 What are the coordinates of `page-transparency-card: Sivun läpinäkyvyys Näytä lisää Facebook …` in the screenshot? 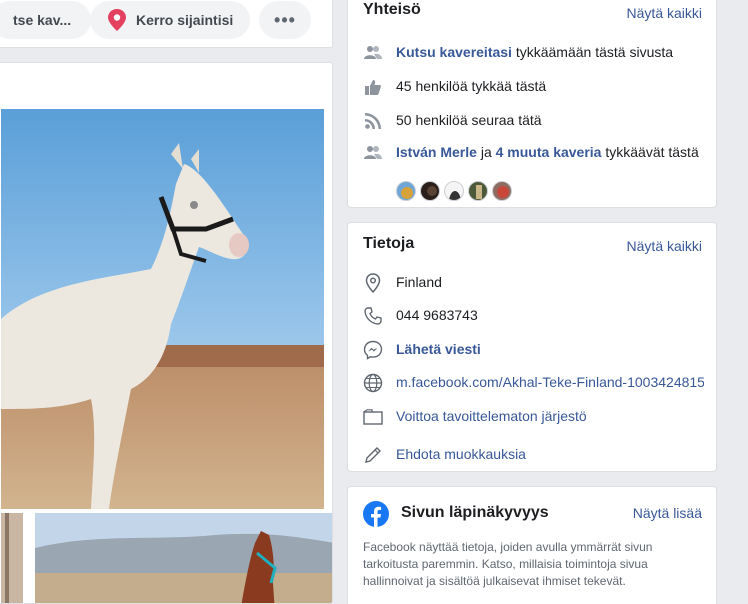 It's located at (532, 545).